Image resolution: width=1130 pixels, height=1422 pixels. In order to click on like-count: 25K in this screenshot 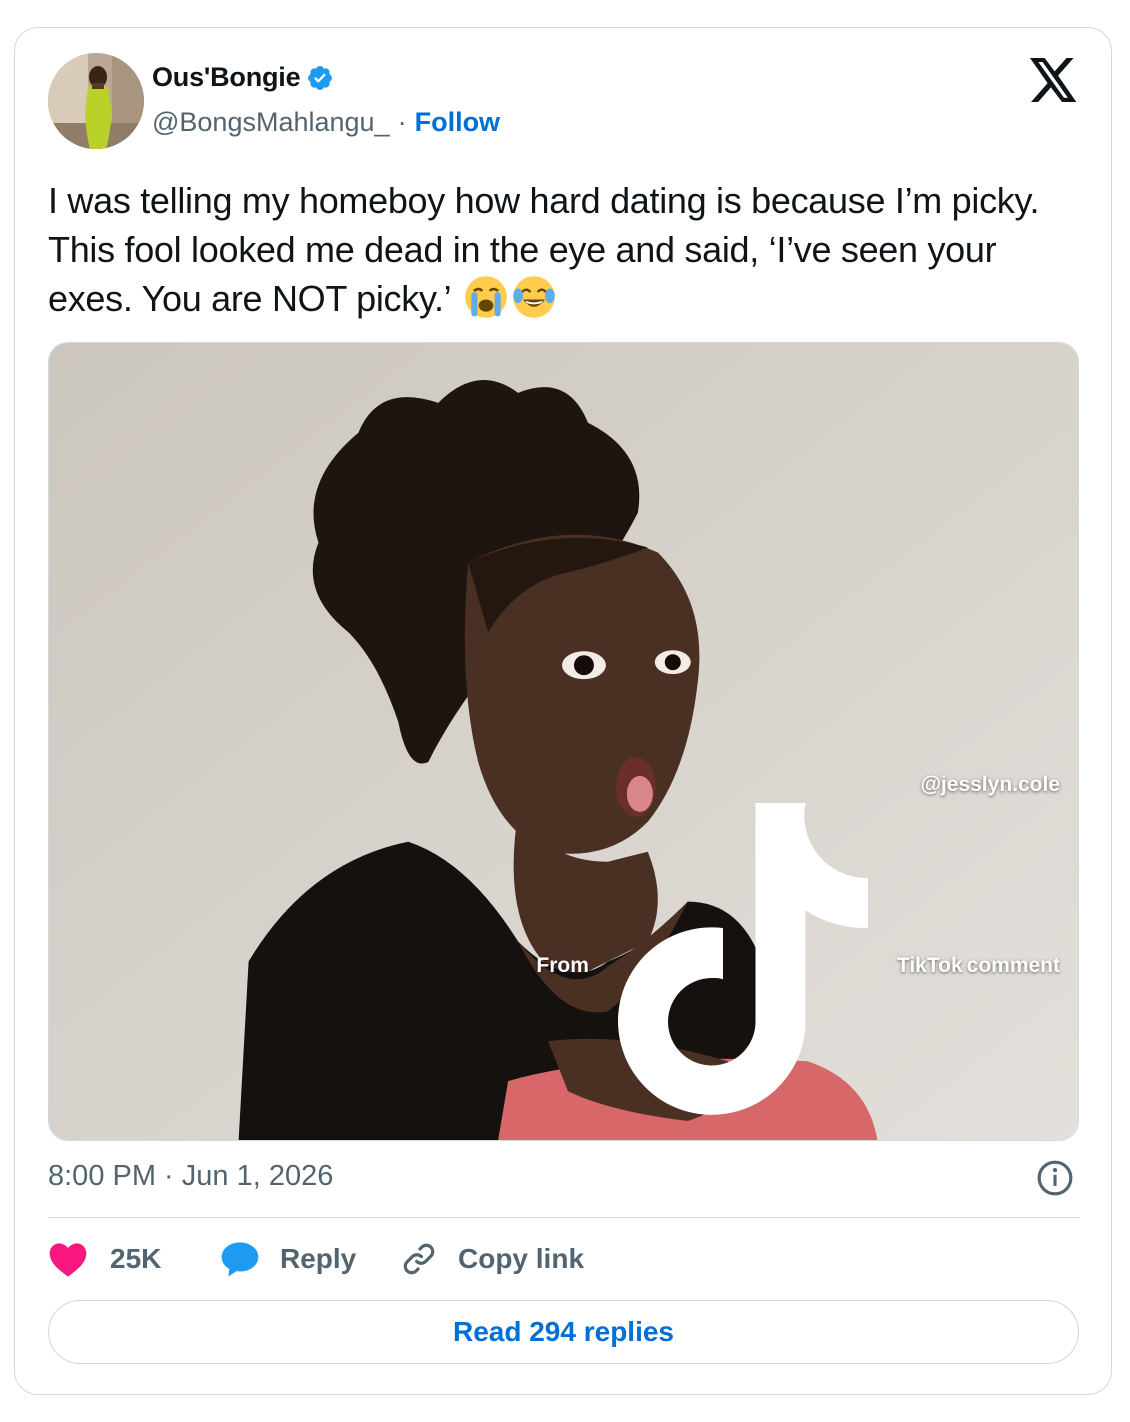, I will do `click(136, 1258)`.